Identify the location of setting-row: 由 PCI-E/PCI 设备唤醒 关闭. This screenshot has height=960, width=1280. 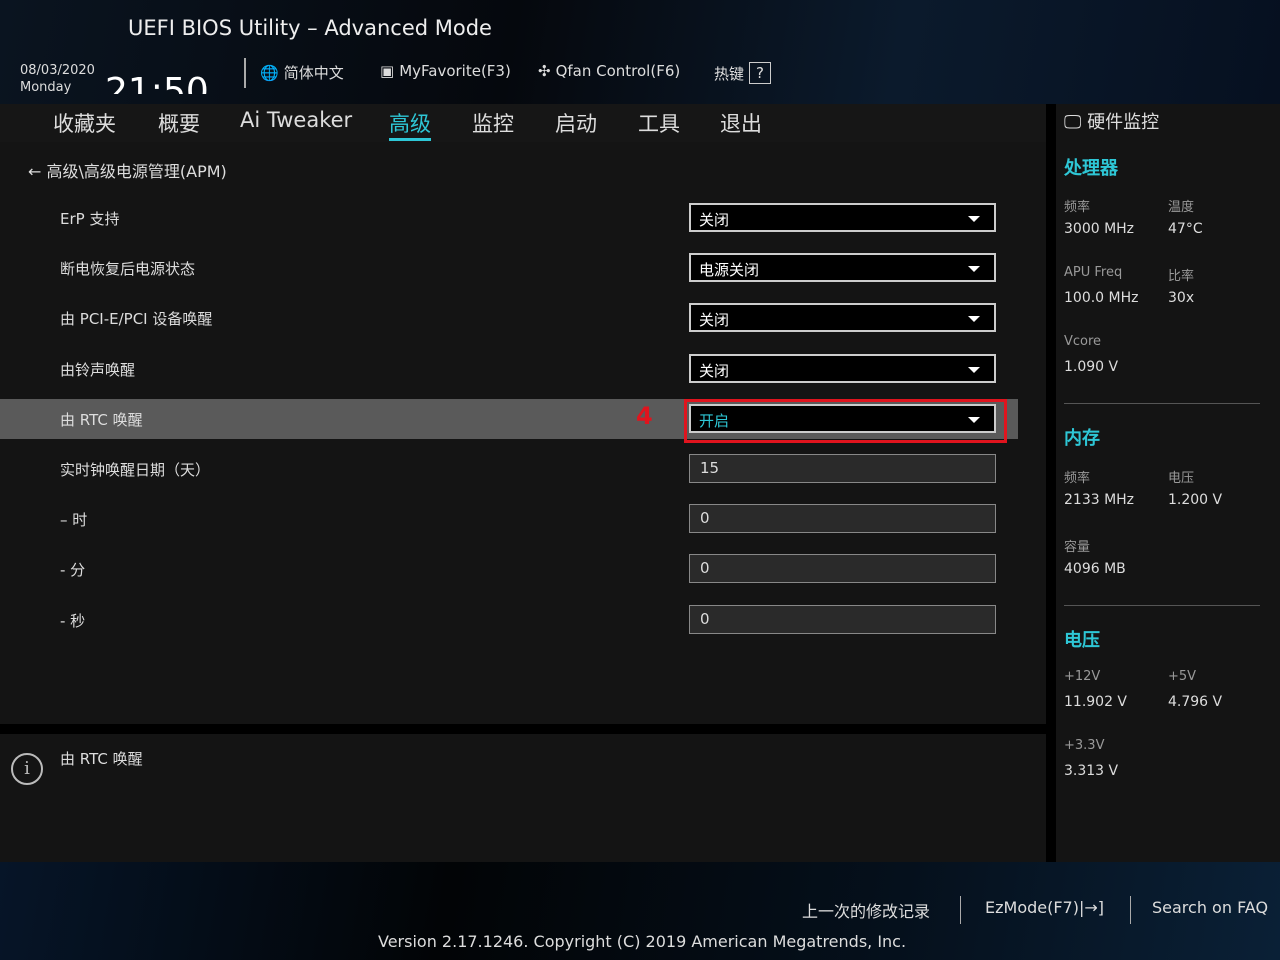
(509, 318).